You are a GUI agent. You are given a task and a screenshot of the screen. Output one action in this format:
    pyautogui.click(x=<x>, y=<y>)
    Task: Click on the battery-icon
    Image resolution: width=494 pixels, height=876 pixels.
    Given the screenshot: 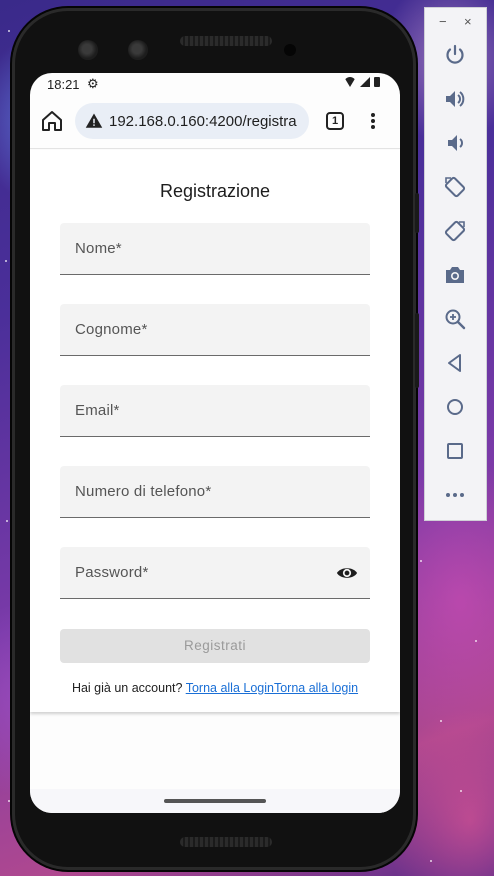 What is the action you would take?
    pyautogui.click(x=377, y=82)
    